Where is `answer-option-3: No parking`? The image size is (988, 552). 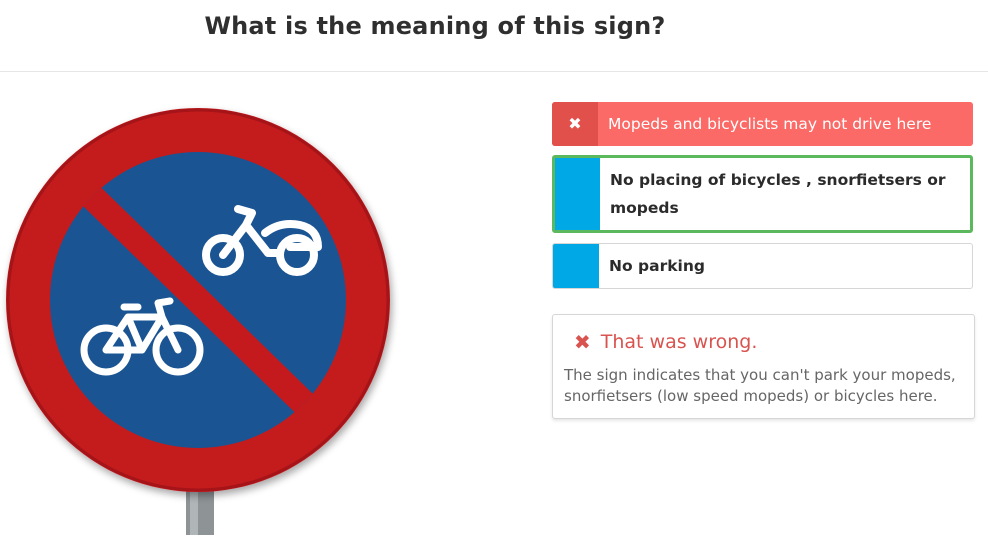 answer-option-3: No parking is located at coordinates (762, 266).